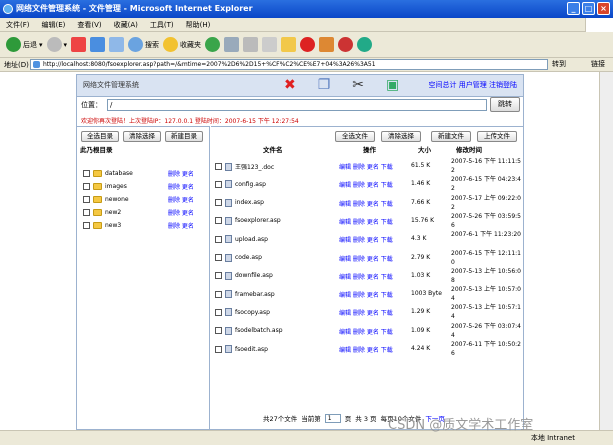 Image resolution: width=613 pixels, height=445 pixels. What do you see at coordinates (346, 44) in the screenshot?
I see `shortcut-icon` at bounding box center [346, 44].